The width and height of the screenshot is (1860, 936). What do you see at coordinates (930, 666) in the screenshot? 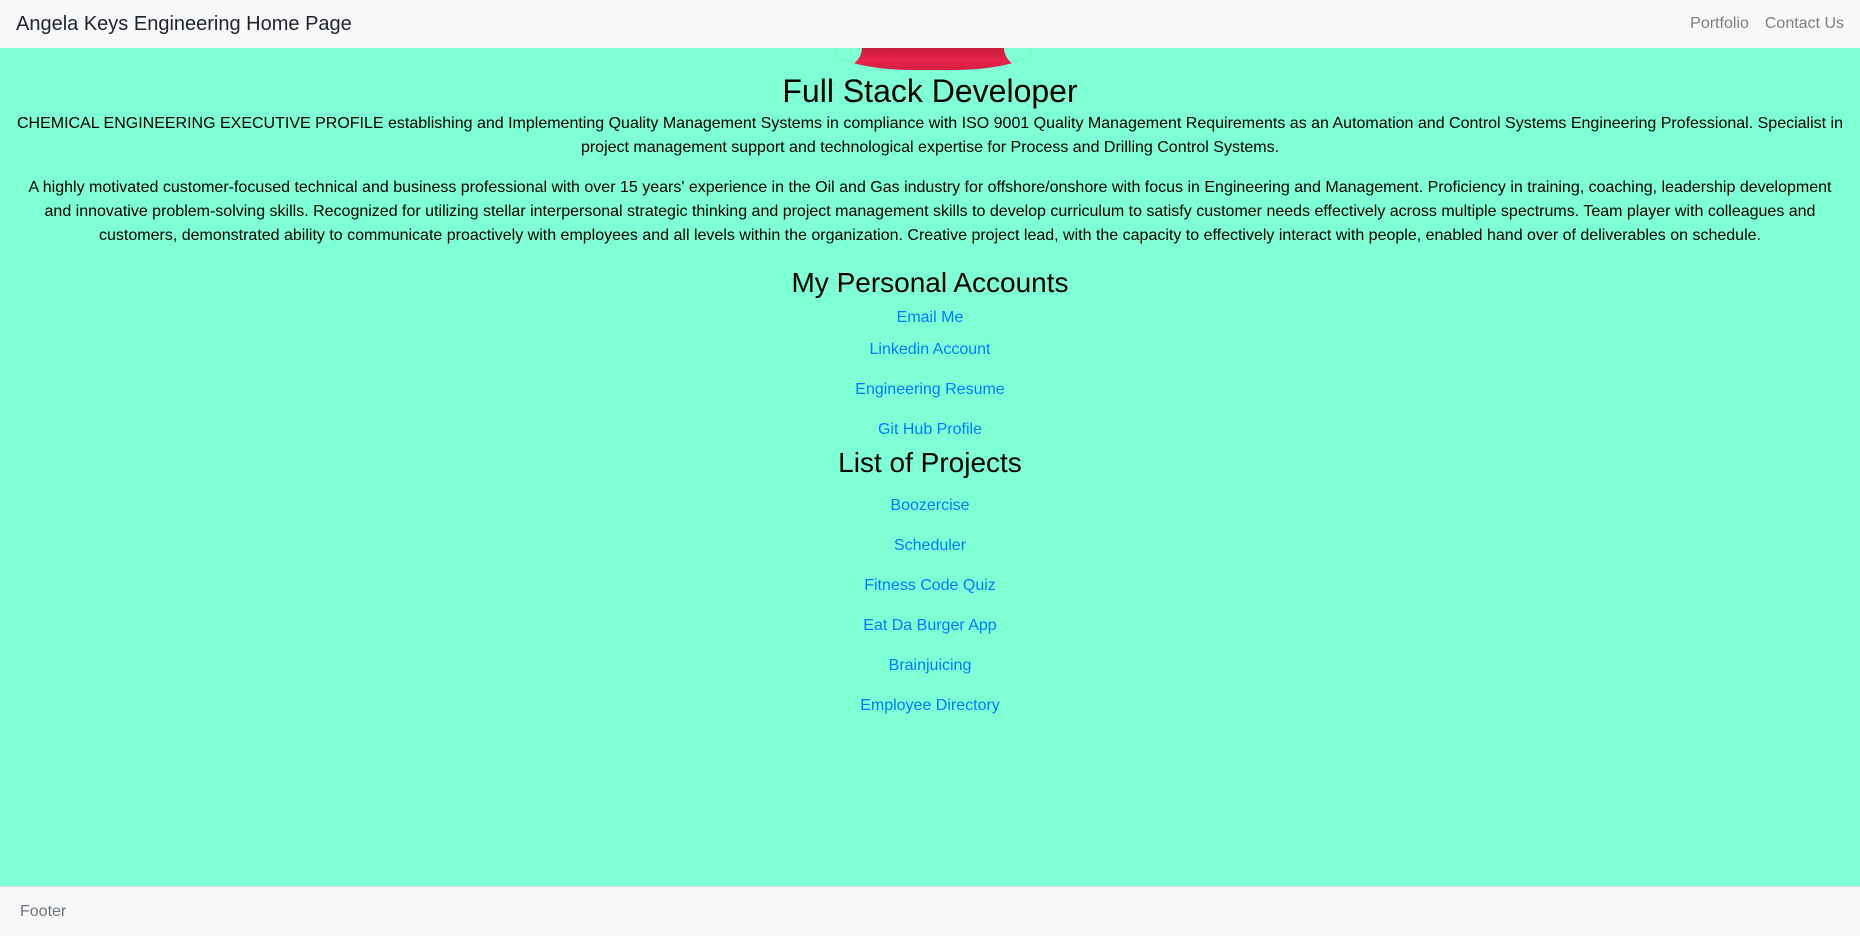
I see `project-link-brainjuicing: Brainjuicing` at bounding box center [930, 666].